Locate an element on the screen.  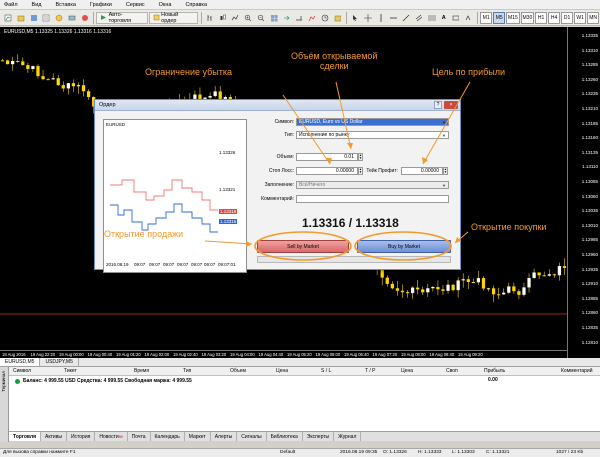
timeframe-m30: M30 is located at coordinates (527, 17).